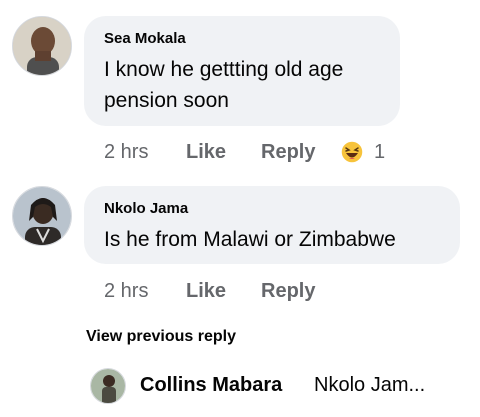 This screenshot has width=480, height=417. What do you see at coordinates (379, 152) in the screenshot?
I see `reaction-count: 1` at bounding box center [379, 152].